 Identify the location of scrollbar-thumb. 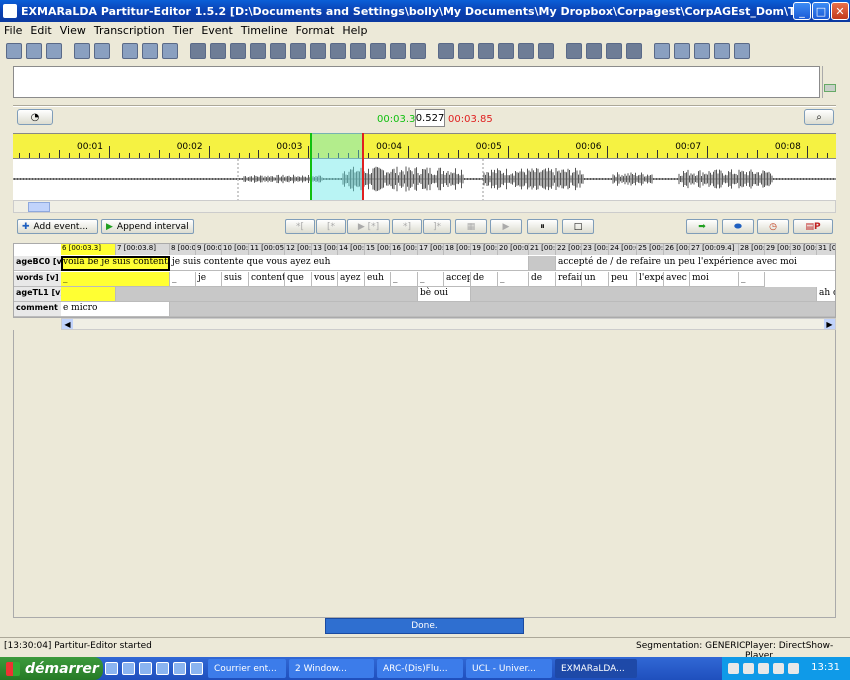
(39, 207).